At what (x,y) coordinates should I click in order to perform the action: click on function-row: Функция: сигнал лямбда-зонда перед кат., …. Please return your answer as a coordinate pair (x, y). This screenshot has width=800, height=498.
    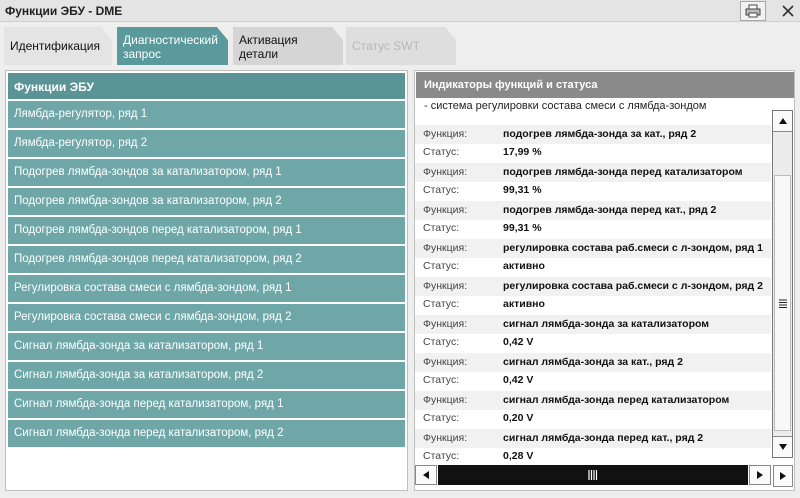
    Looking at the image, I should click on (593, 438).